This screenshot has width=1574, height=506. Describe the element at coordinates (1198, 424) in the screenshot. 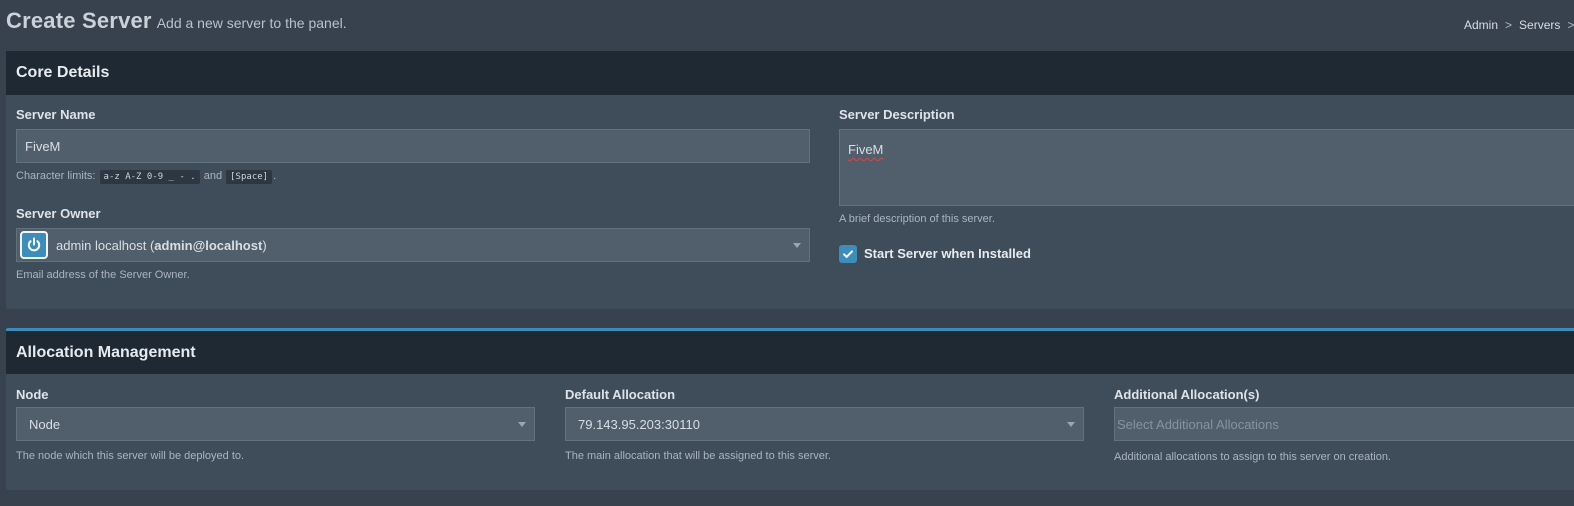

I see `additional-allocations-placeholder: Select Additional Allocations` at that location.